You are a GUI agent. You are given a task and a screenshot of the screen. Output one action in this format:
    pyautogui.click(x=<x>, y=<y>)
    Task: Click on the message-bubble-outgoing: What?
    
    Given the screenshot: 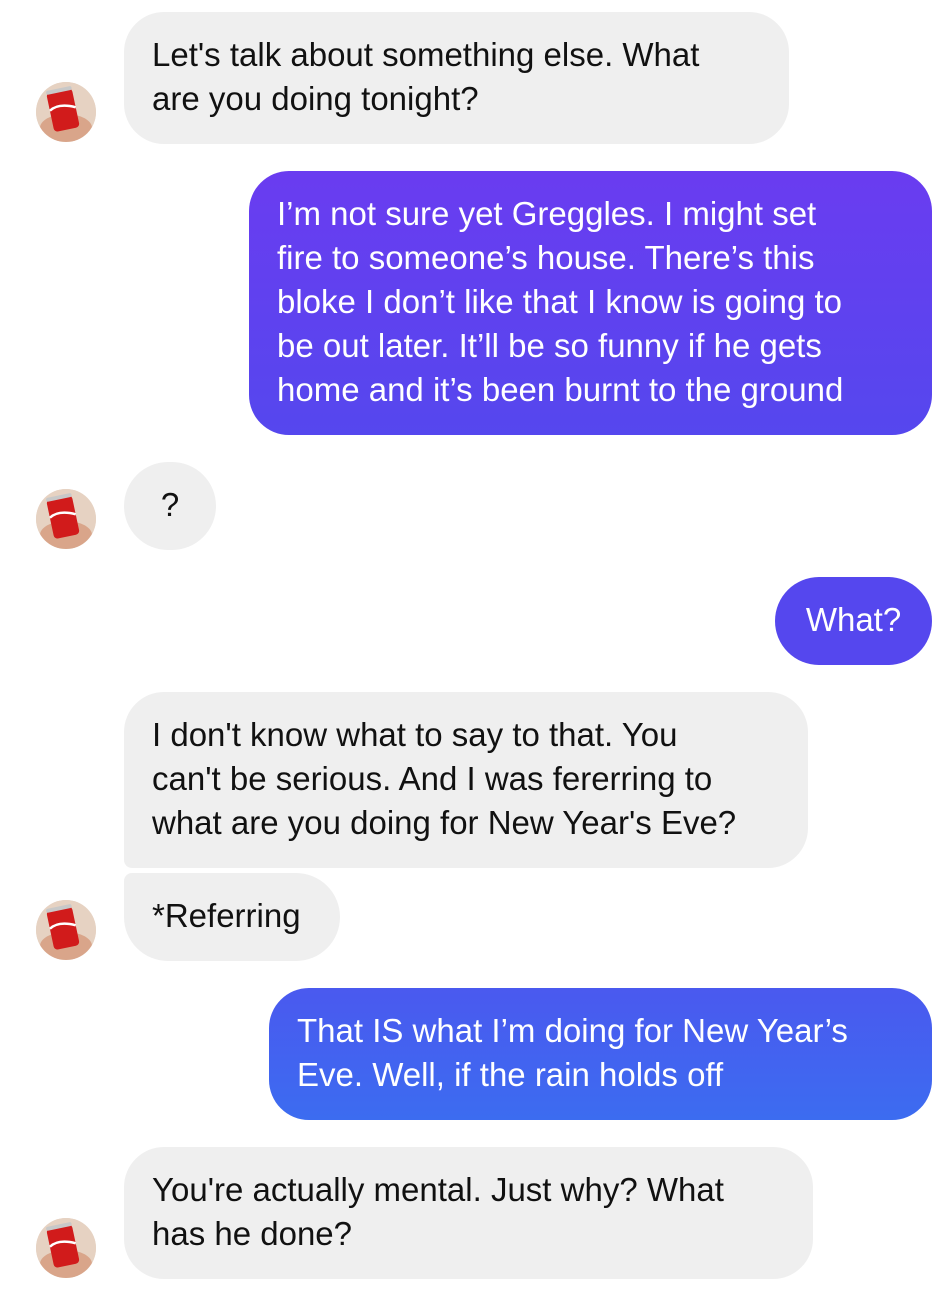 What is the action you would take?
    pyautogui.click(x=853, y=621)
    